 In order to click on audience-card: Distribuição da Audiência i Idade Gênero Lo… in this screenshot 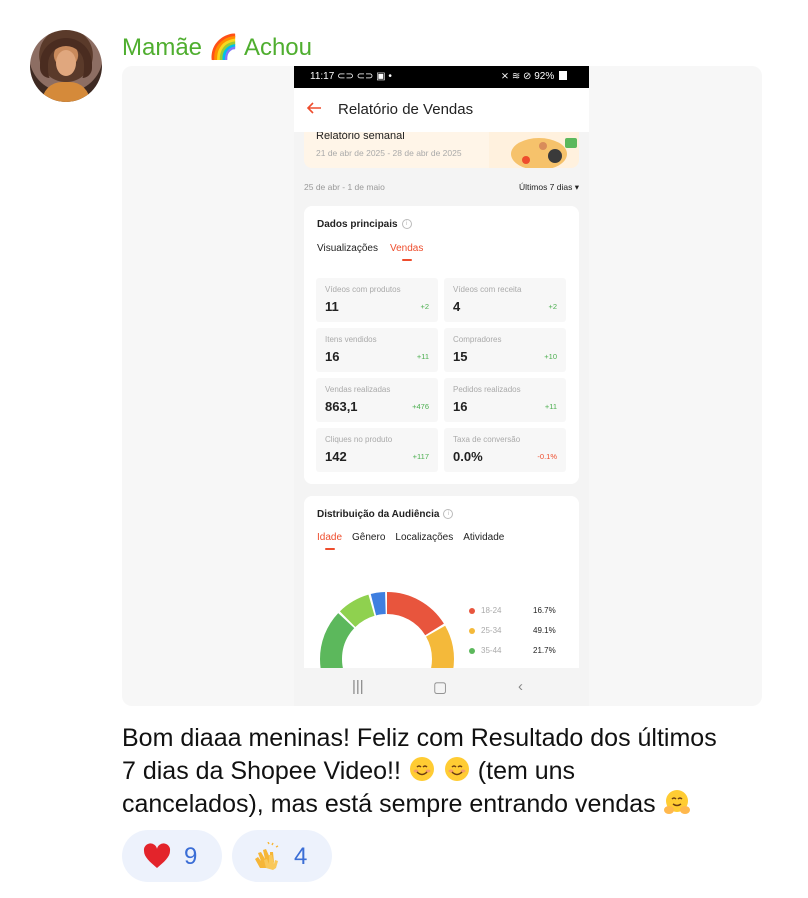, I will do `click(441, 601)`.